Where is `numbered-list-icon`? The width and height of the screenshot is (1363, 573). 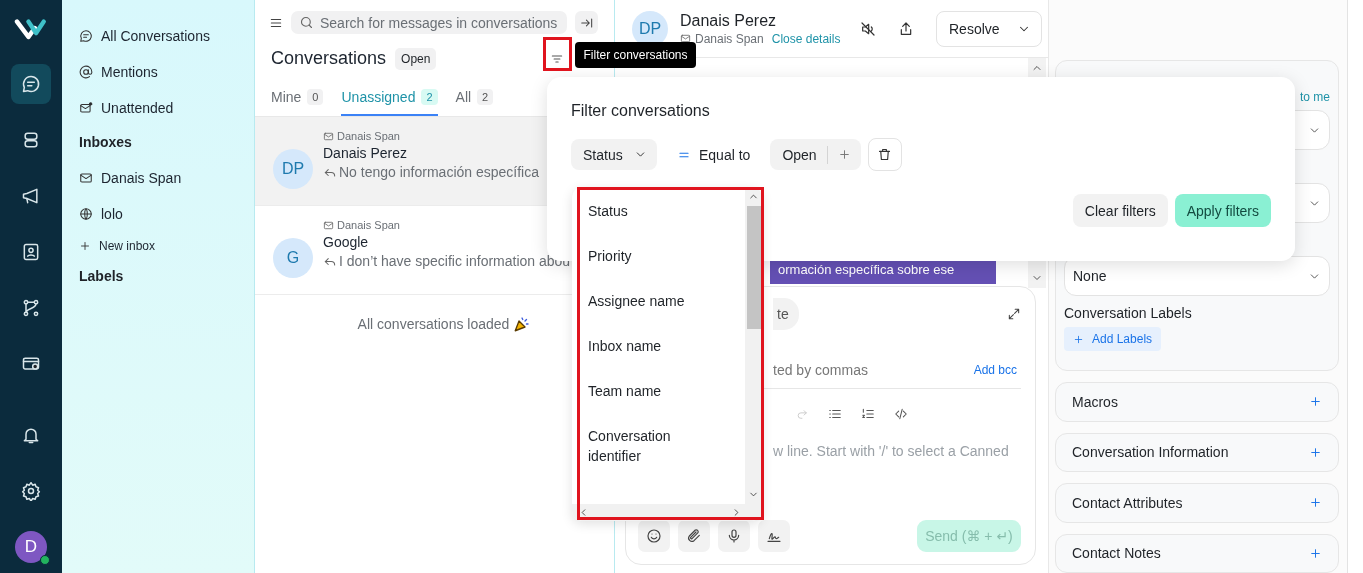 numbered-list-icon is located at coordinates (868, 414).